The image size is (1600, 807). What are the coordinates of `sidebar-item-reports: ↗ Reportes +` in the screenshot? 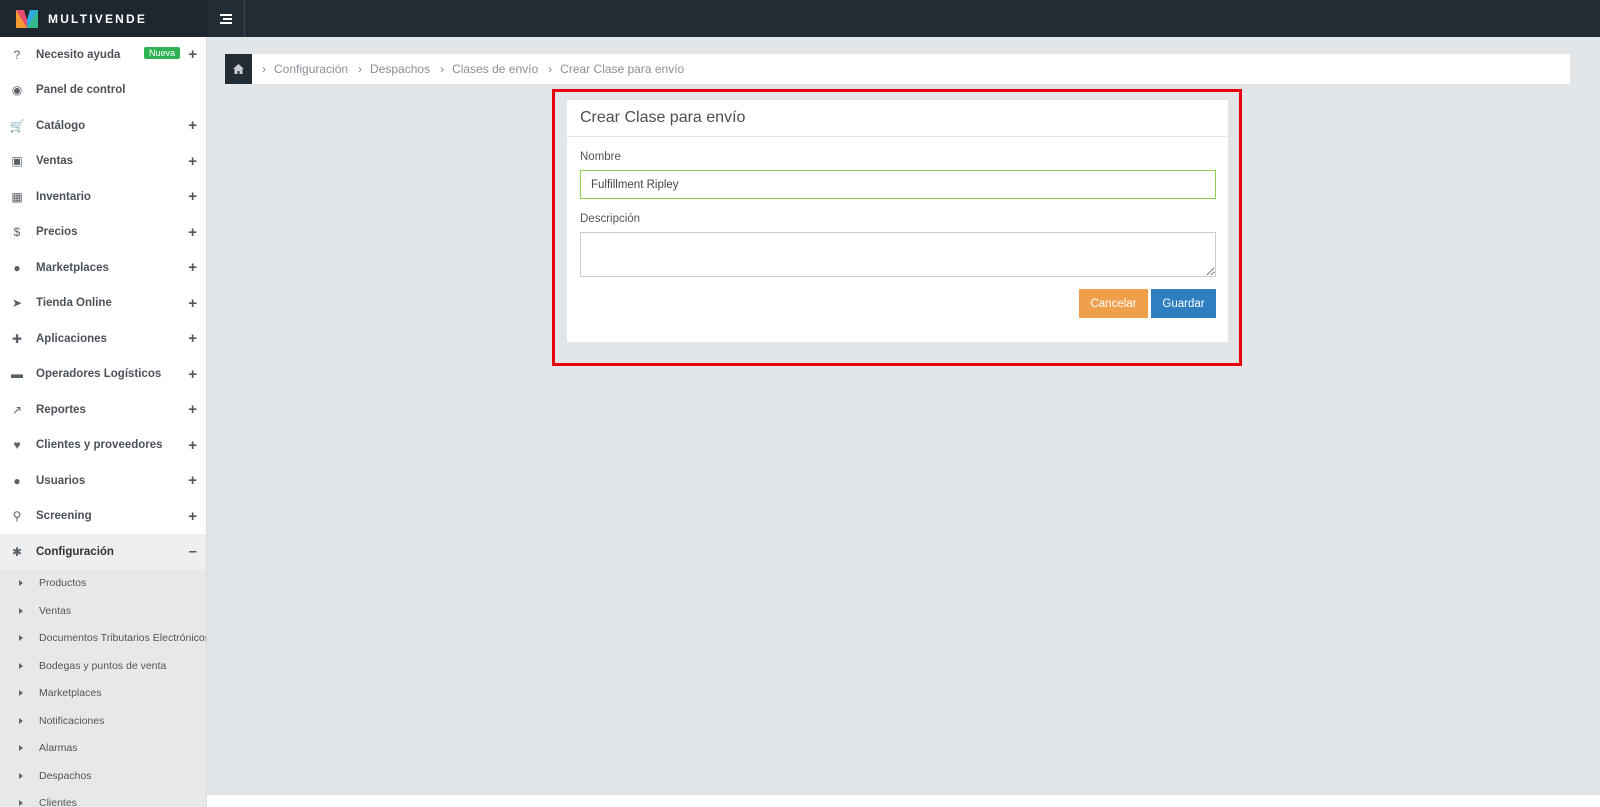 It's located at (103, 410).